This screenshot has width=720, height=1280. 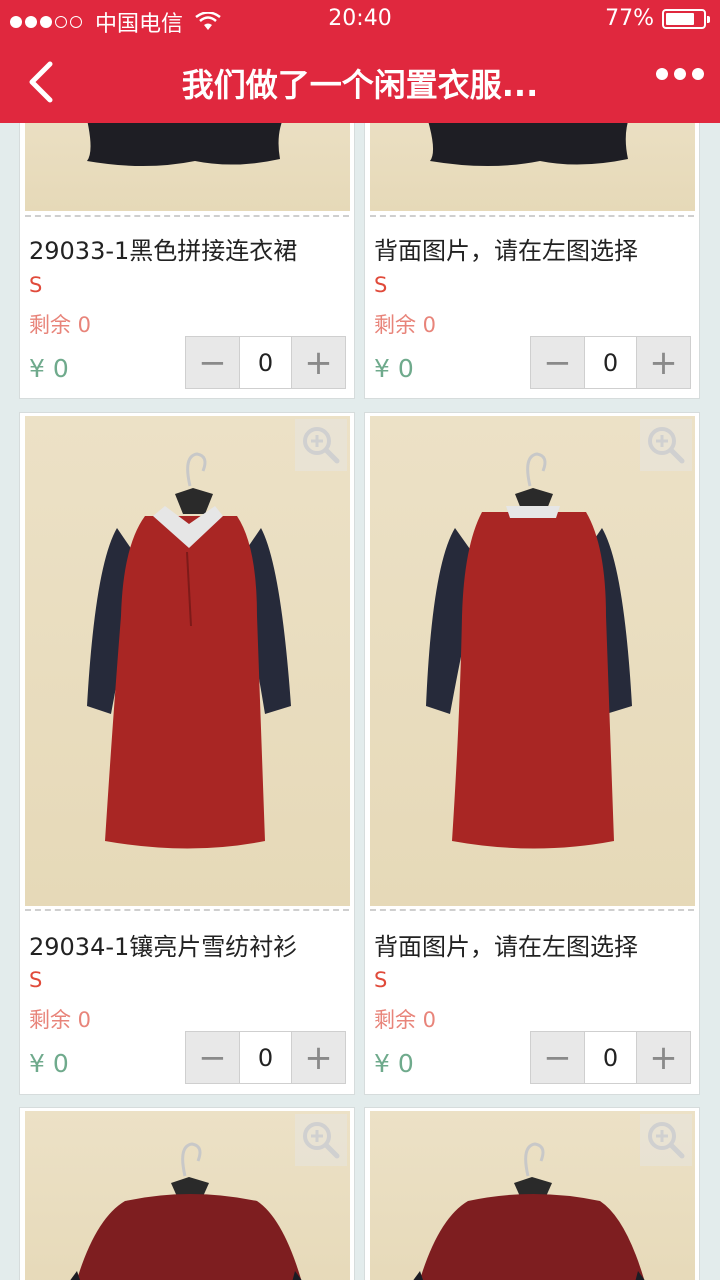 What do you see at coordinates (163, 251) in the screenshot?
I see `product-name: 29033-1黑色拼接连衣裙` at bounding box center [163, 251].